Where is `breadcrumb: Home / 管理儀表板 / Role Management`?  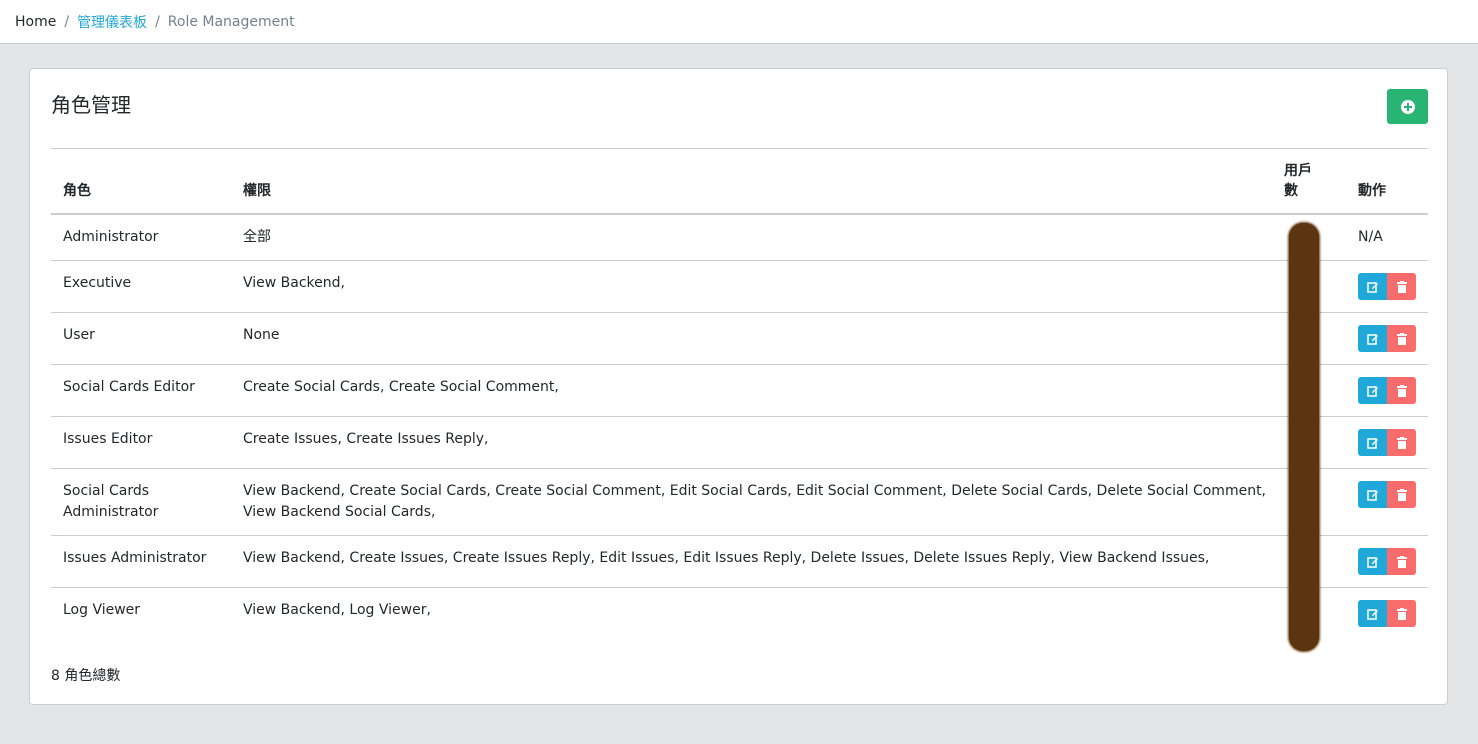 breadcrumb: Home / 管理儀表板 / Role Management is located at coordinates (739, 22).